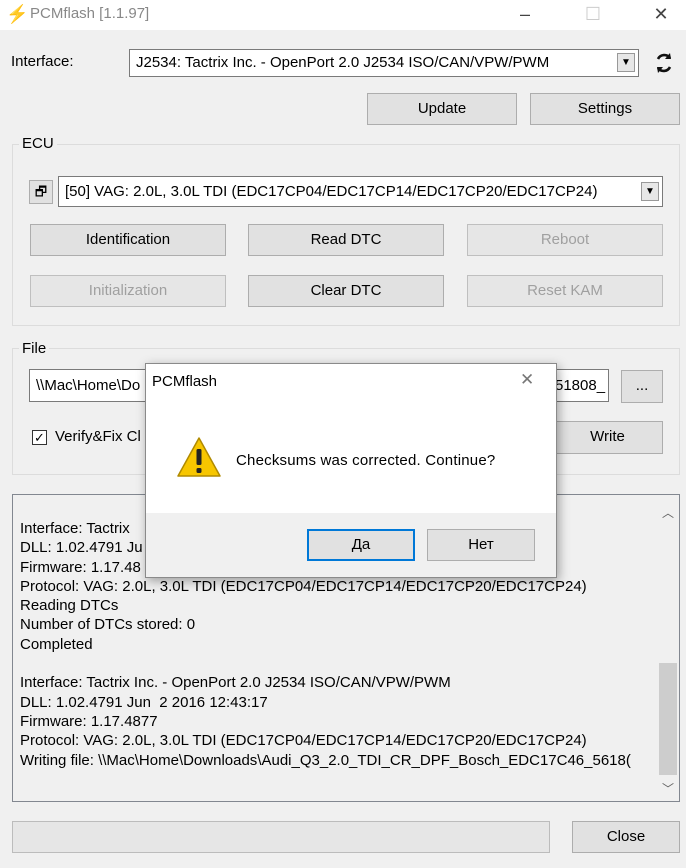 This screenshot has width=686, height=868. What do you see at coordinates (185, 381) in the screenshot?
I see `dialog-title: PCMflash` at bounding box center [185, 381].